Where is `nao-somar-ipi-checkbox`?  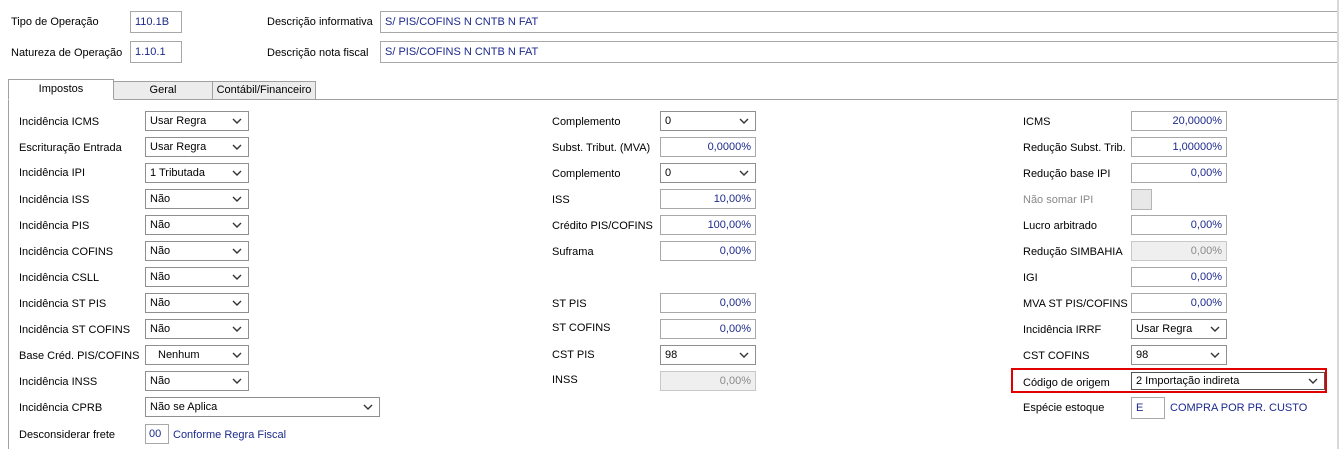
nao-somar-ipi-checkbox is located at coordinates (1141, 199).